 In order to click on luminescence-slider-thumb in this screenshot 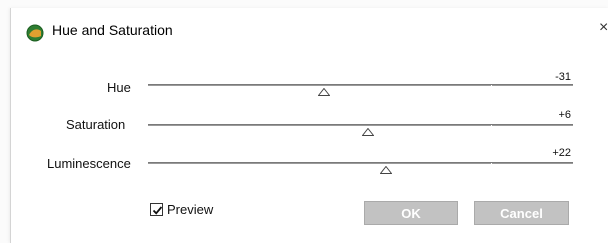, I will do `click(386, 170)`.